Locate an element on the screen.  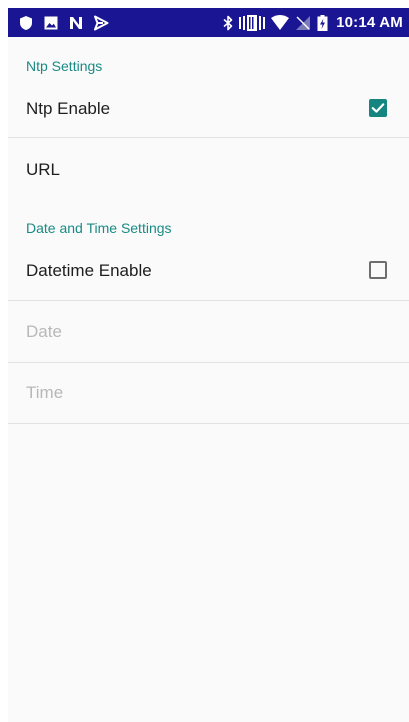
wifi-icon is located at coordinates (280, 22).